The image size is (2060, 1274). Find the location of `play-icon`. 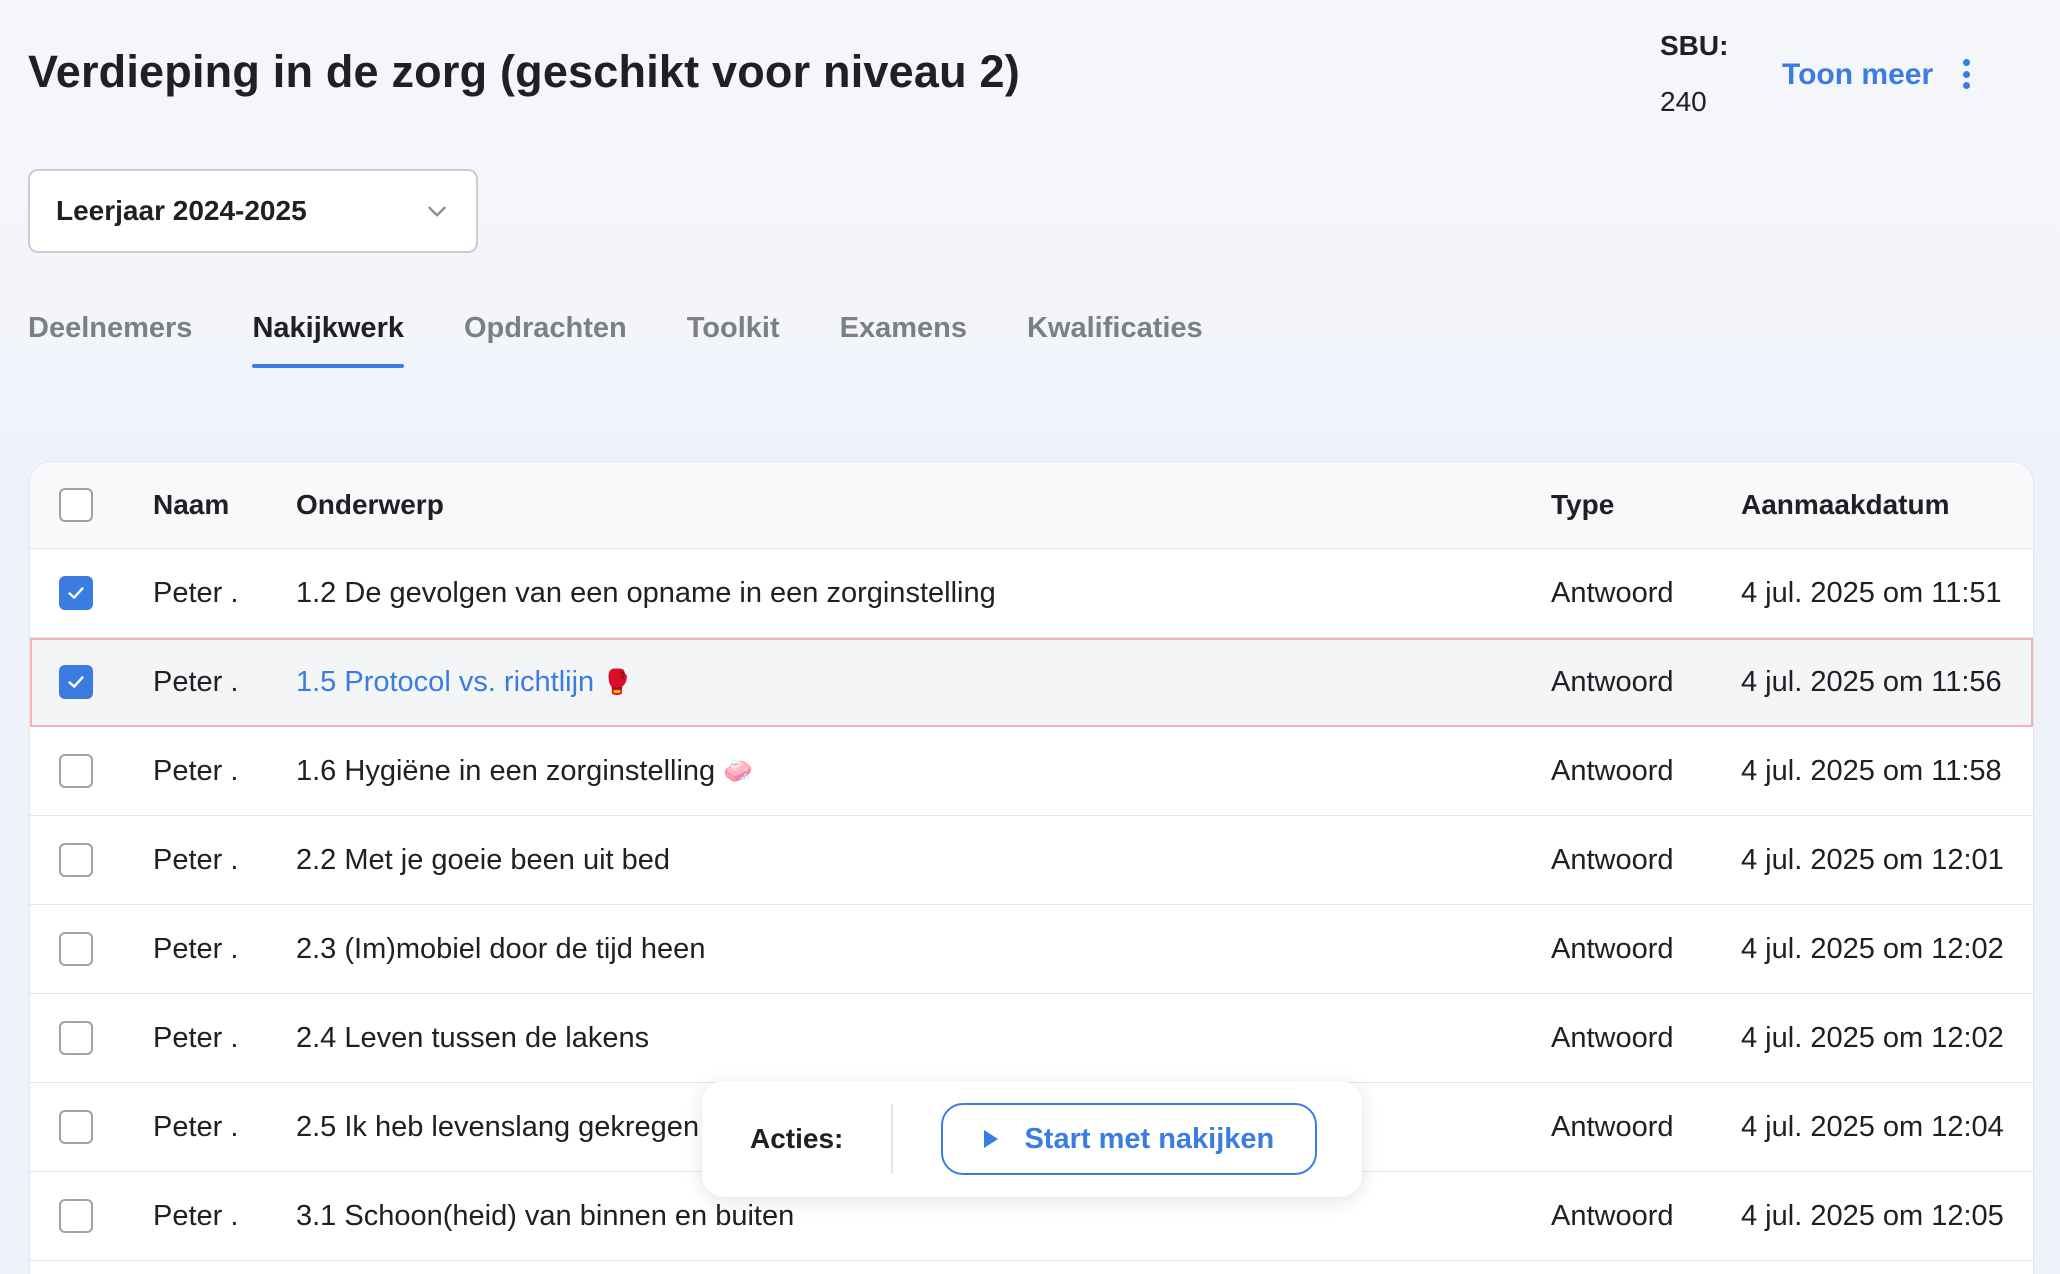

play-icon is located at coordinates (991, 1139).